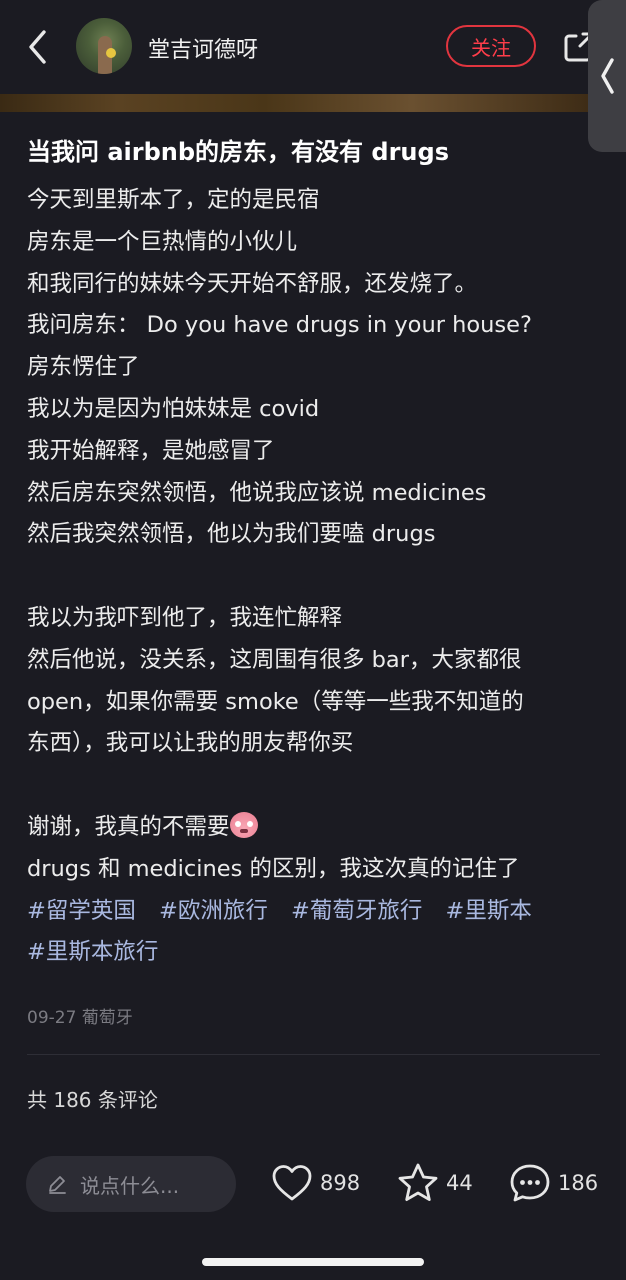 This screenshot has width=626, height=1280. I want to click on post-image-edge, so click(294, 103).